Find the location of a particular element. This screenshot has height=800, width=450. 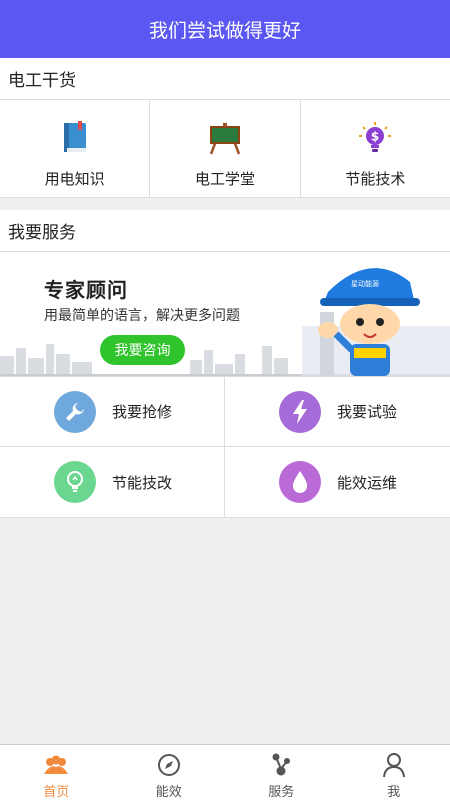

app-header: 我们尝试做得更好 is located at coordinates (225, 29).